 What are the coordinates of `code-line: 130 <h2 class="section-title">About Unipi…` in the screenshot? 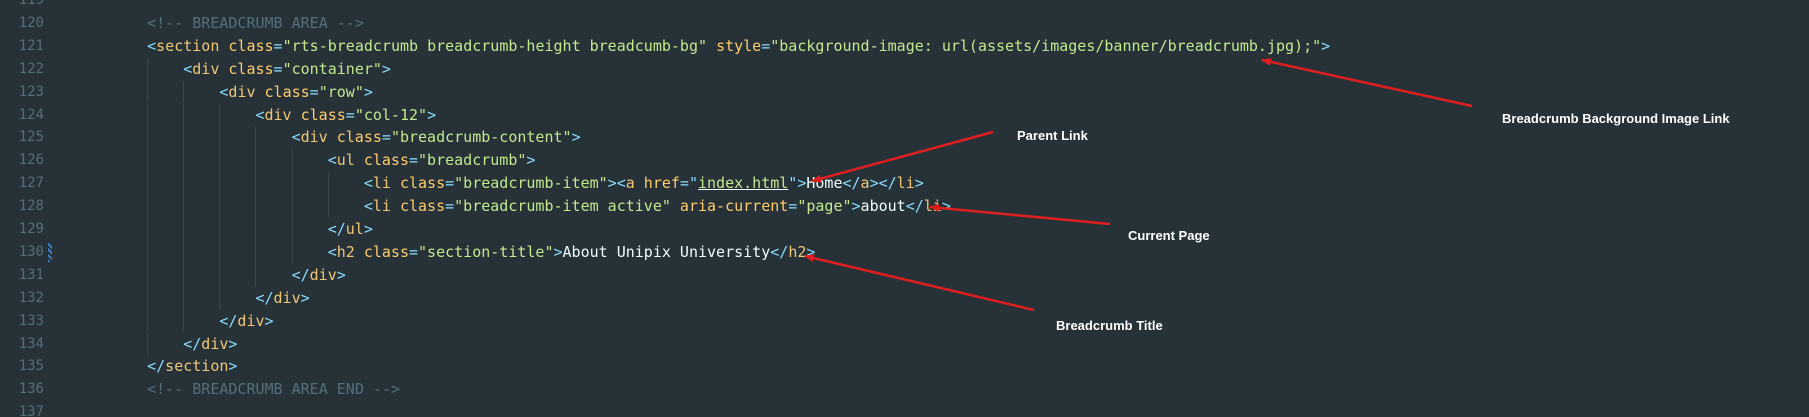 It's located at (904, 252).